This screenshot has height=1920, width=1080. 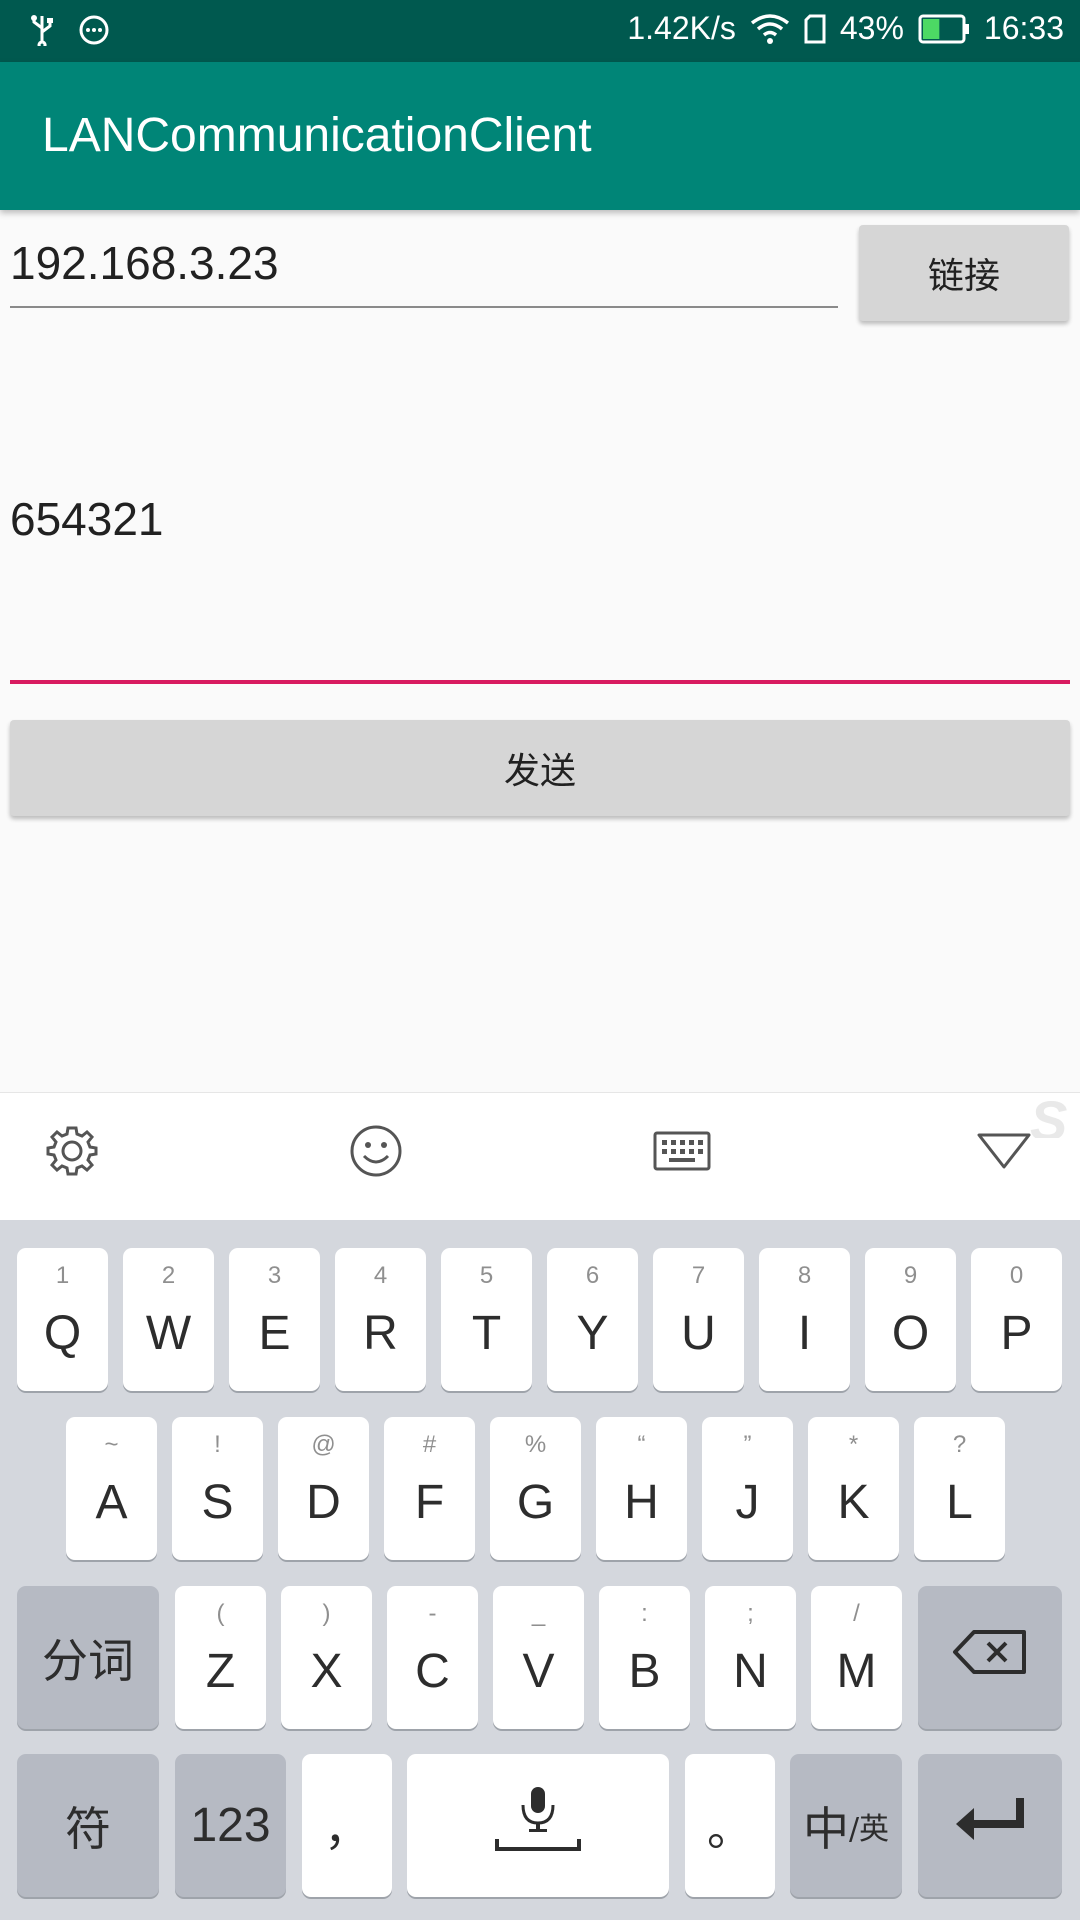 What do you see at coordinates (424, 272) in the screenshot?
I see `ip-address-input: 192.168.3.23` at bounding box center [424, 272].